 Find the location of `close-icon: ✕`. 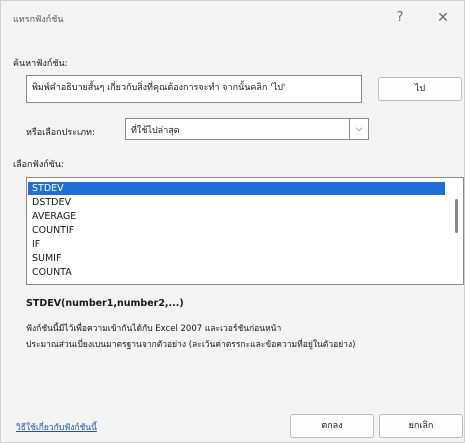

close-icon: ✕ is located at coordinates (443, 18).